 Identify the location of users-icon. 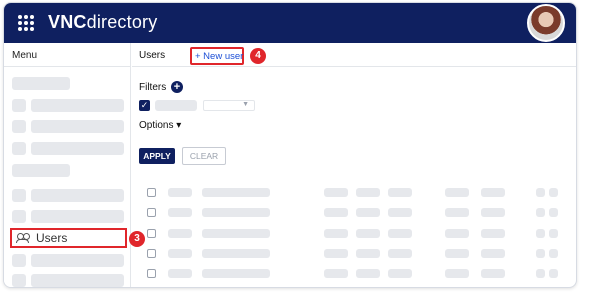
(23, 238).